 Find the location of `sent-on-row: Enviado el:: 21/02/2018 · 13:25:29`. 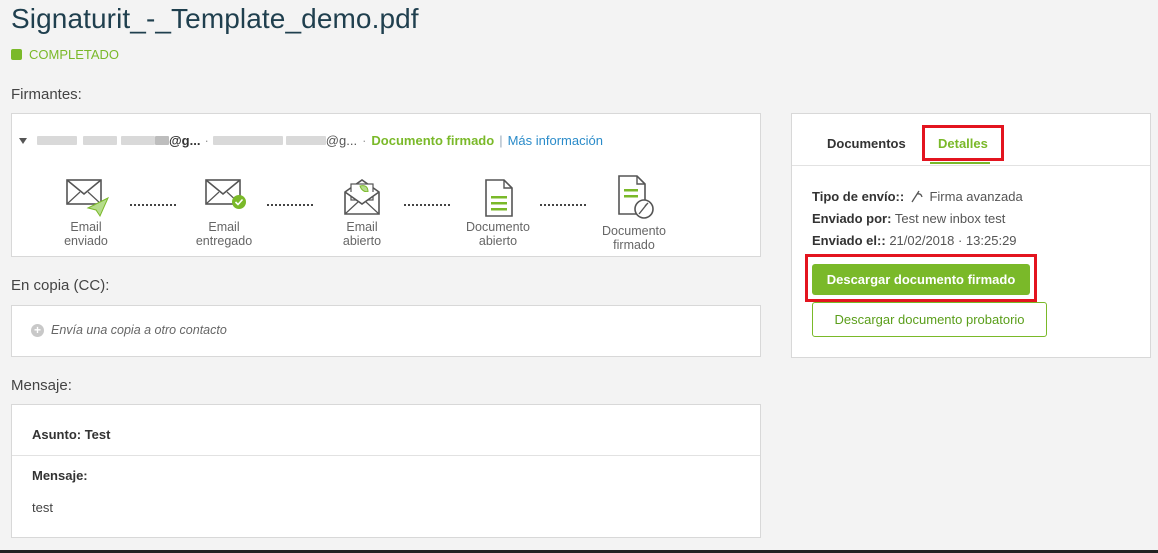

sent-on-row: Enviado el:: 21/02/2018 · 13:25:29 is located at coordinates (914, 240).